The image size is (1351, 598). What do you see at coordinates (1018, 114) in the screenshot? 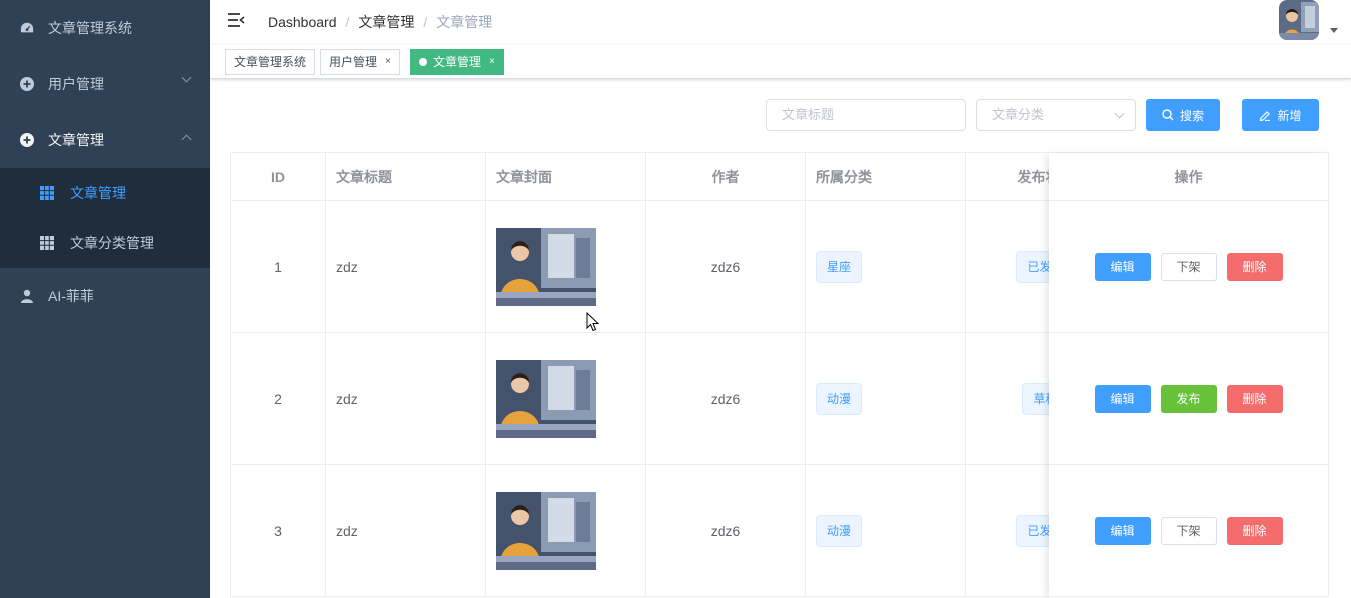
I see `category-select-placeholder: 文章分类` at bounding box center [1018, 114].